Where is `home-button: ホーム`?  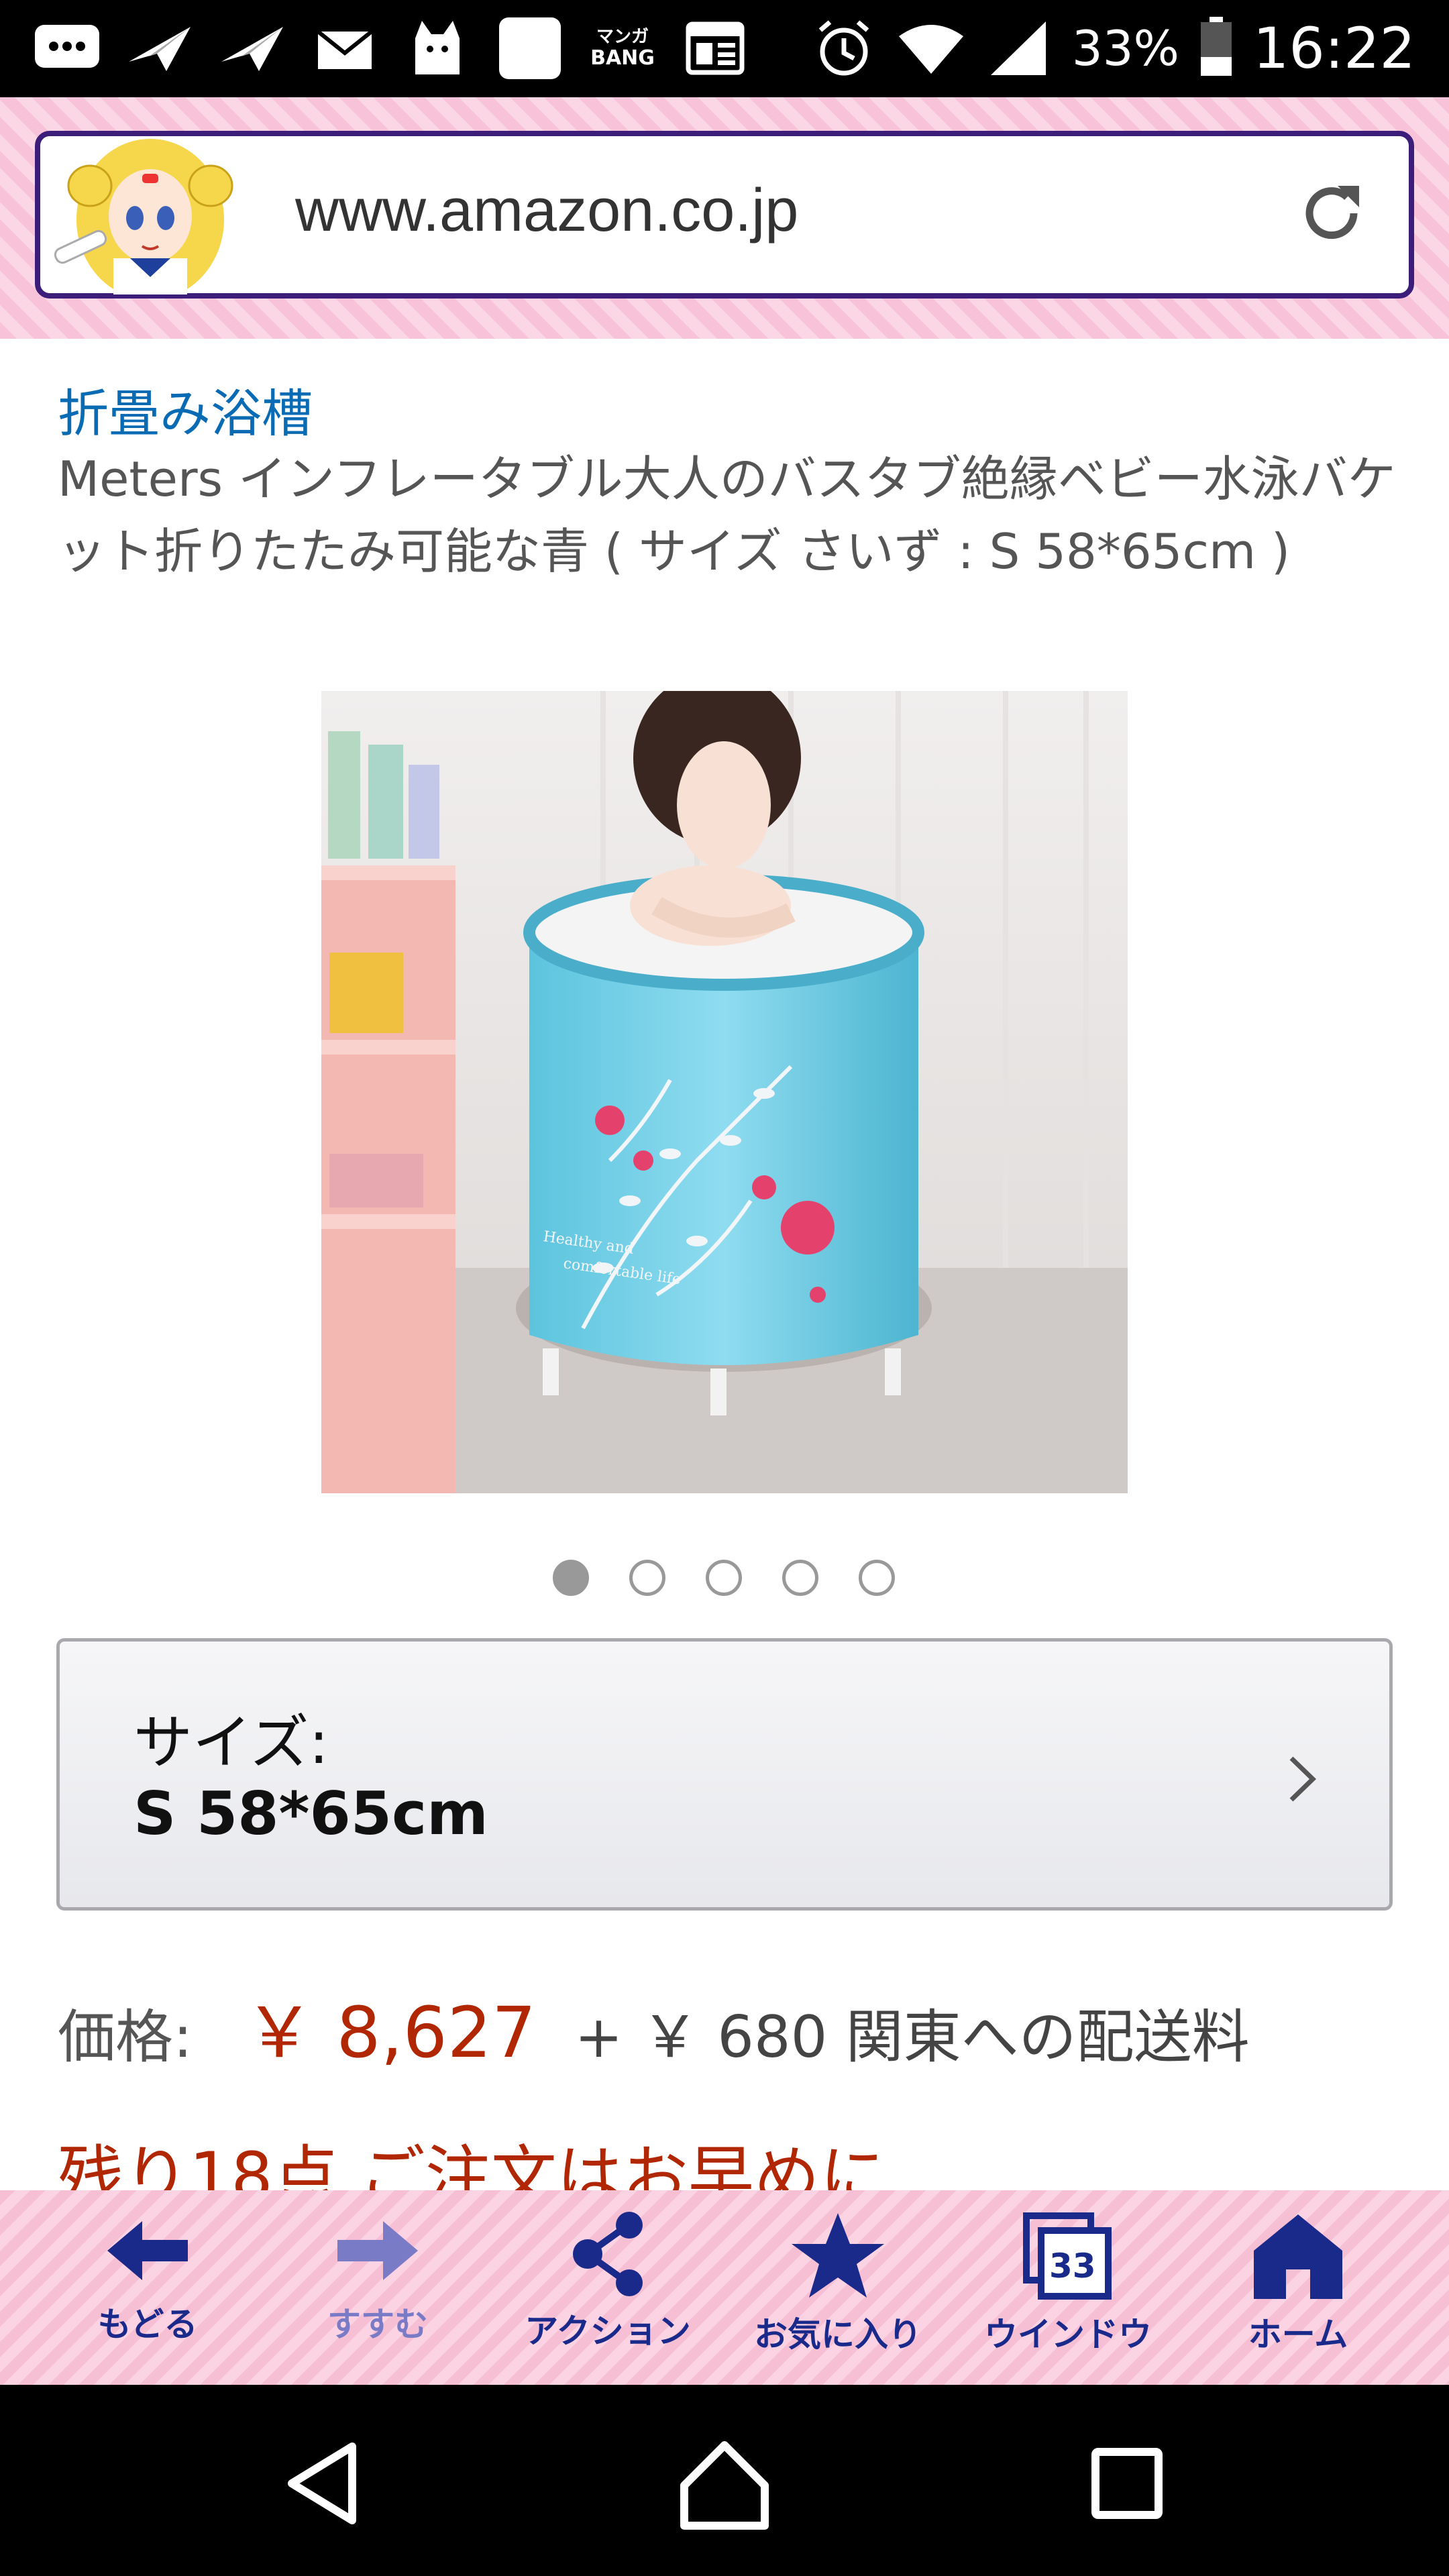
home-button: ホーム is located at coordinates (1298, 2290).